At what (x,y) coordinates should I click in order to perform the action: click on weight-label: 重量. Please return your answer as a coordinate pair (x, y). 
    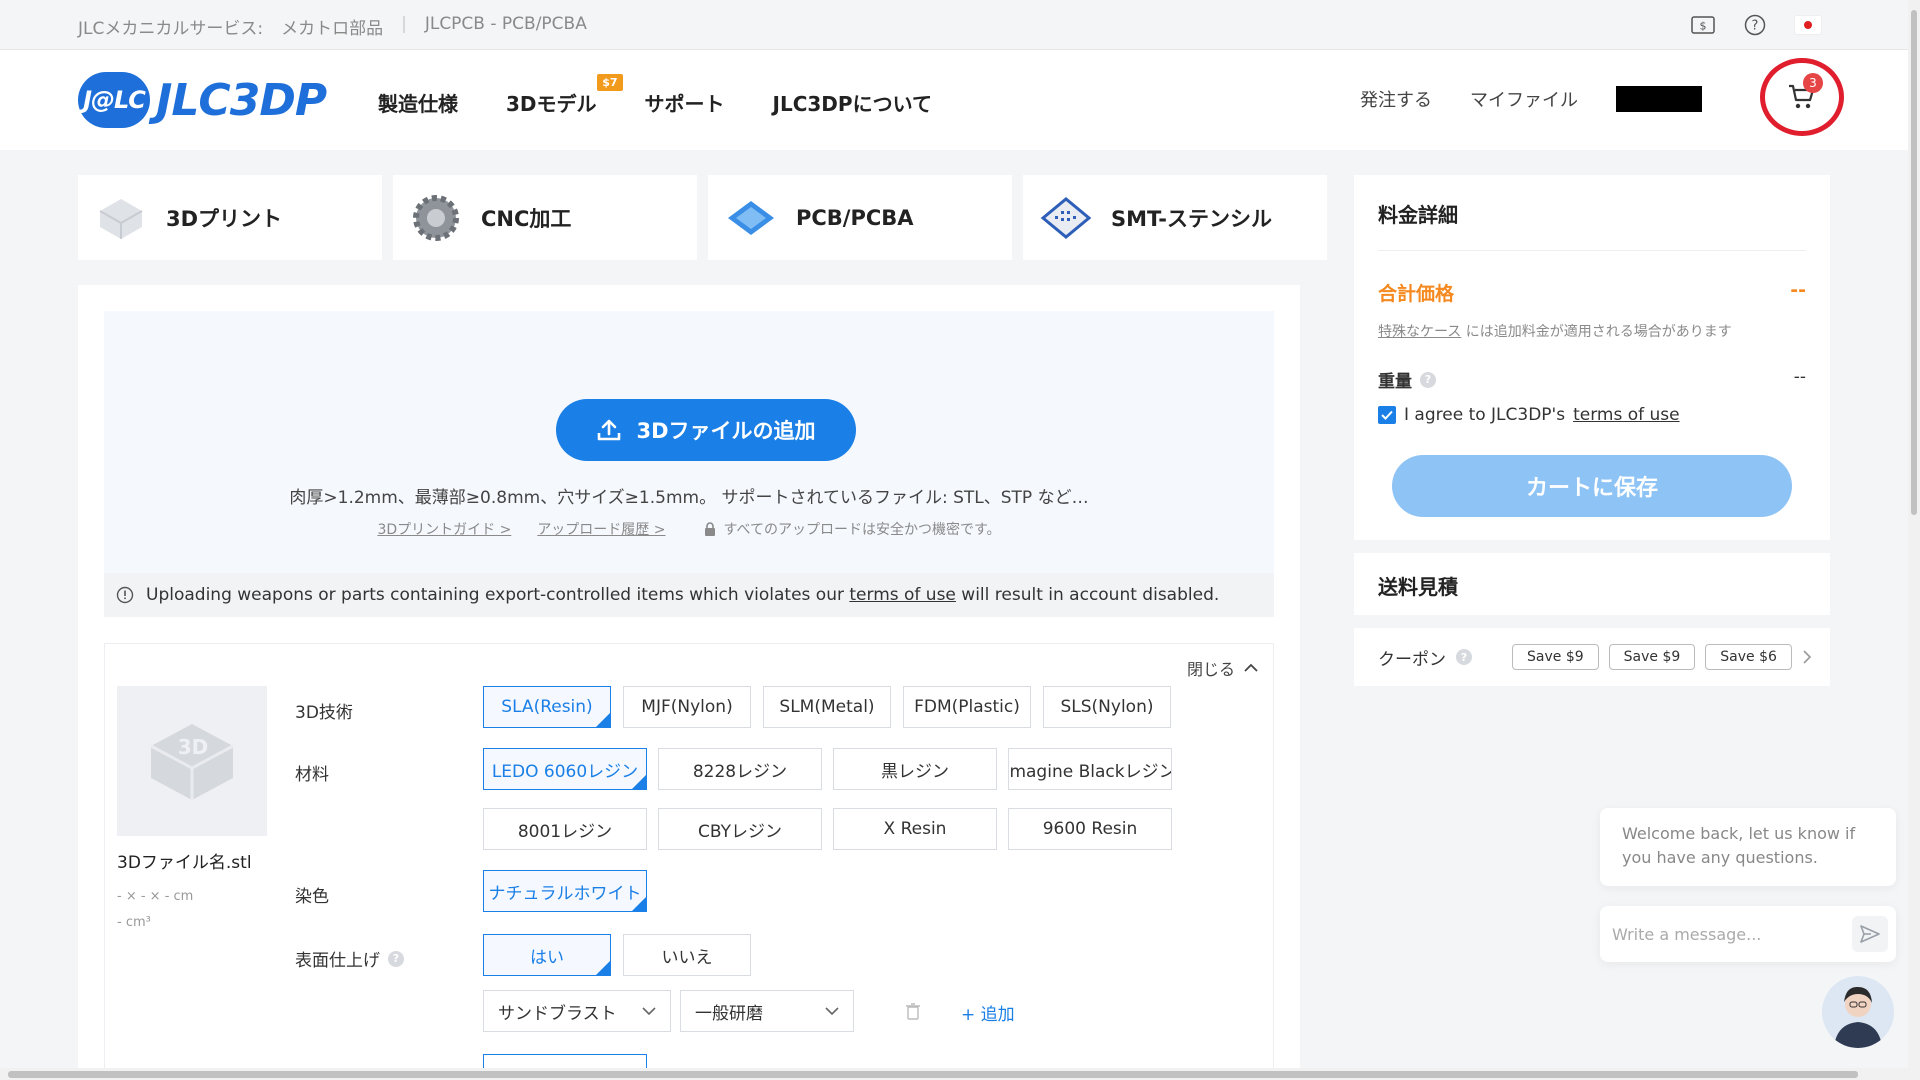
    Looking at the image, I should click on (1395, 382).